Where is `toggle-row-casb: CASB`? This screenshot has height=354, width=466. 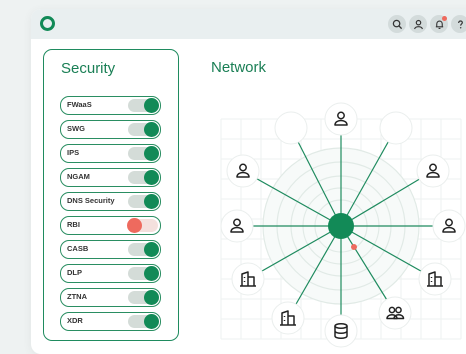 toggle-row-casb: CASB is located at coordinates (110, 249).